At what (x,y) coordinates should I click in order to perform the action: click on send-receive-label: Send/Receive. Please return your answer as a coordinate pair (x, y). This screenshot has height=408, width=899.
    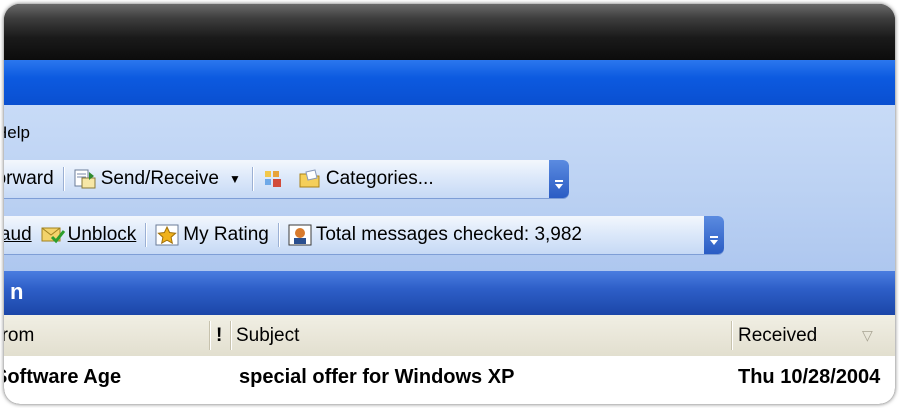
    Looking at the image, I should click on (159, 178).